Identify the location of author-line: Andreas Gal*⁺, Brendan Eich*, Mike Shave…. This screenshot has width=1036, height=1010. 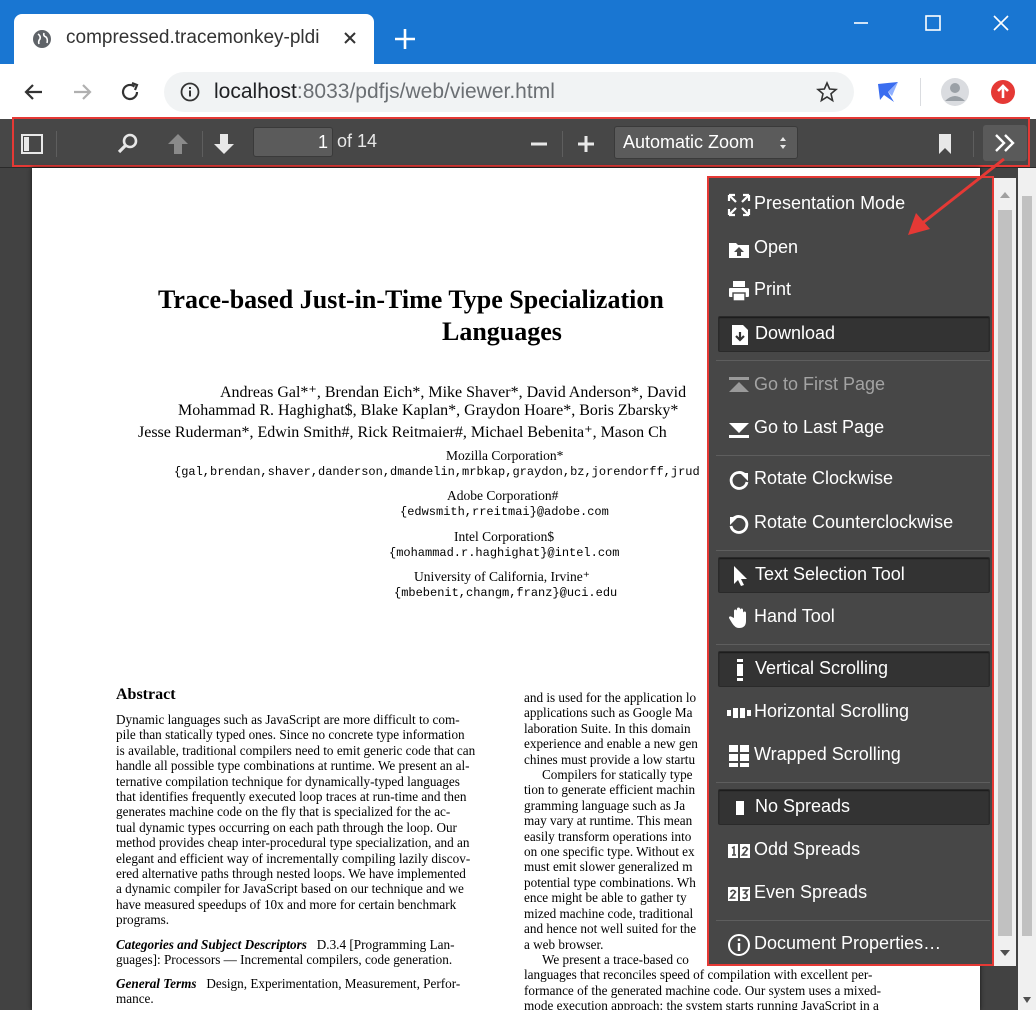
(453, 392).